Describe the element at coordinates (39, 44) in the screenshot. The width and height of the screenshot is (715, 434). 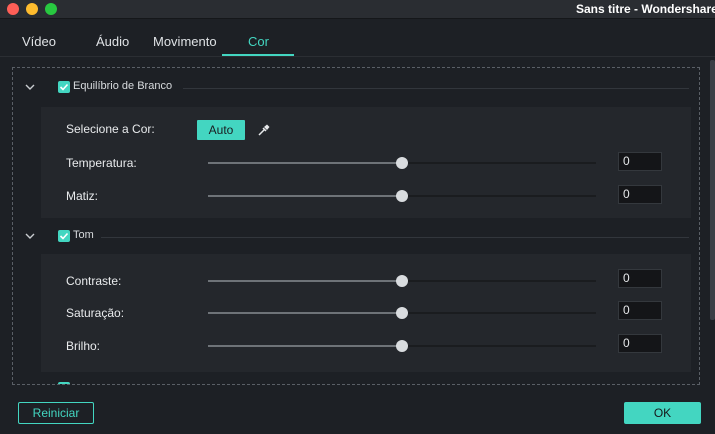
I see `tab-video: Vídeo` at that location.